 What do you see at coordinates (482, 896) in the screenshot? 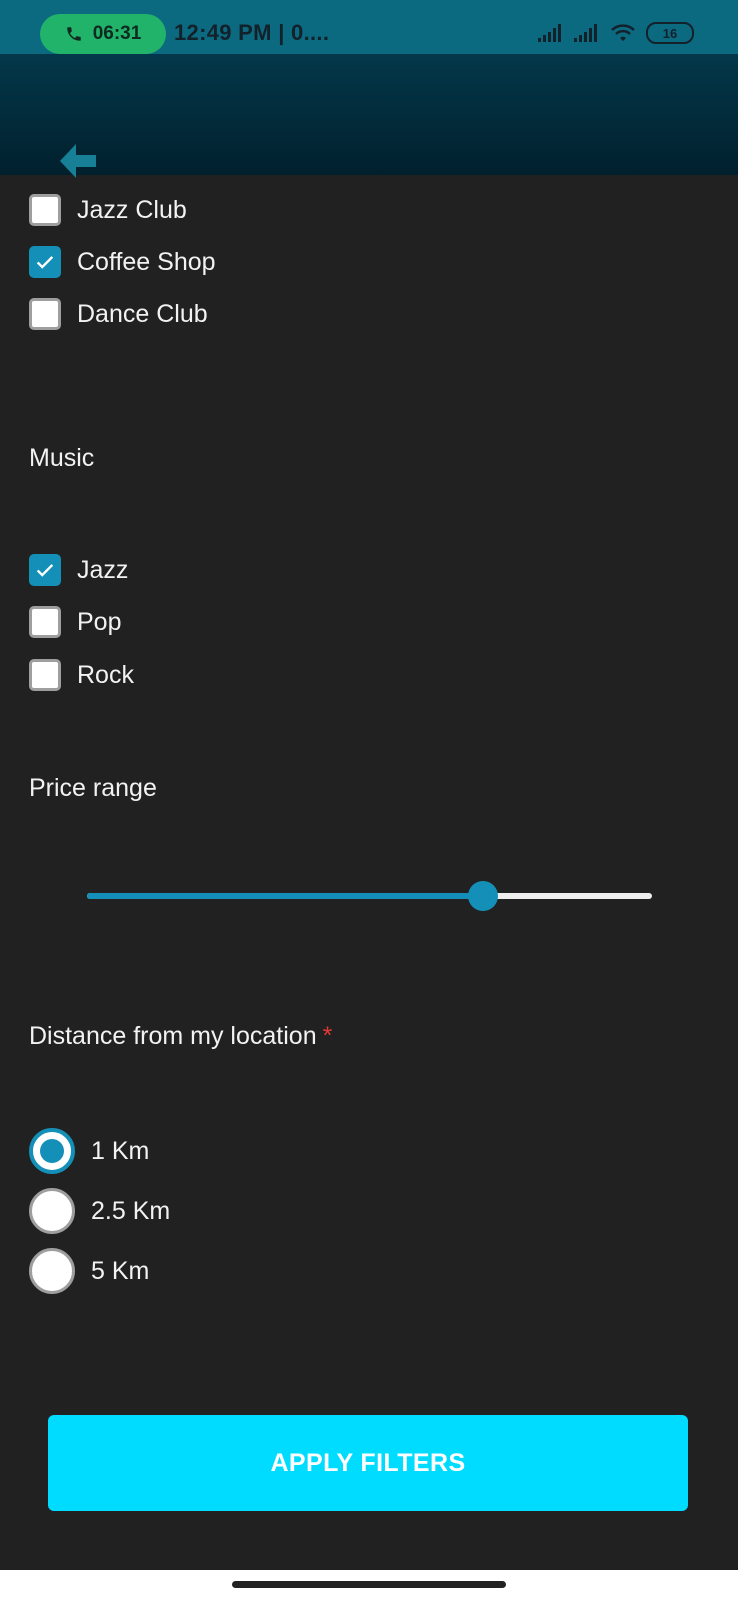
I see `slider-thumb` at bounding box center [482, 896].